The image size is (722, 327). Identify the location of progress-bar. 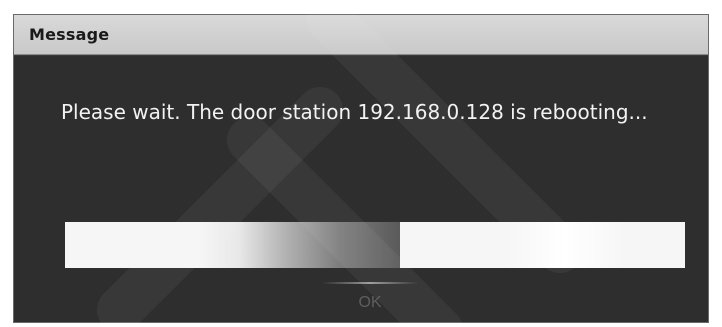
(375, 245).